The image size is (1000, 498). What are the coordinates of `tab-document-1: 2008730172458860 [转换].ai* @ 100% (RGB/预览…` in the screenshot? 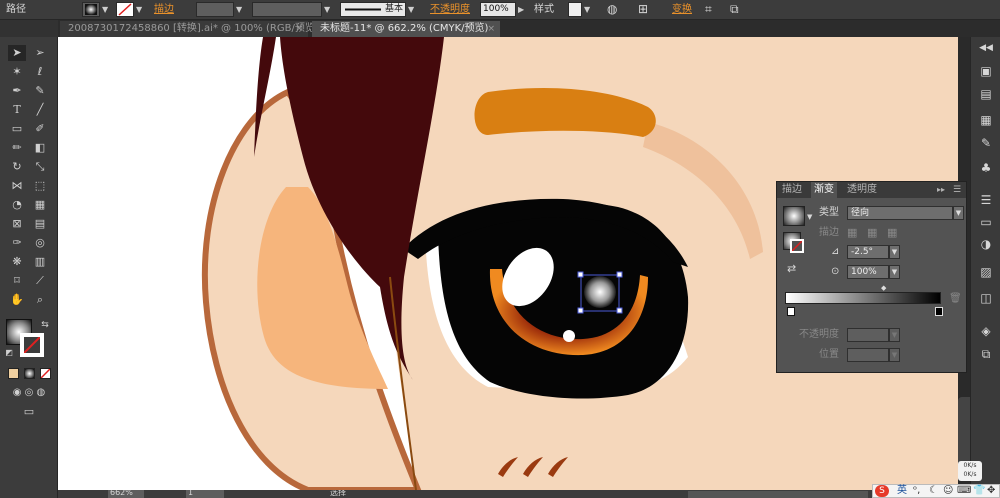 It's located at (189, 29).